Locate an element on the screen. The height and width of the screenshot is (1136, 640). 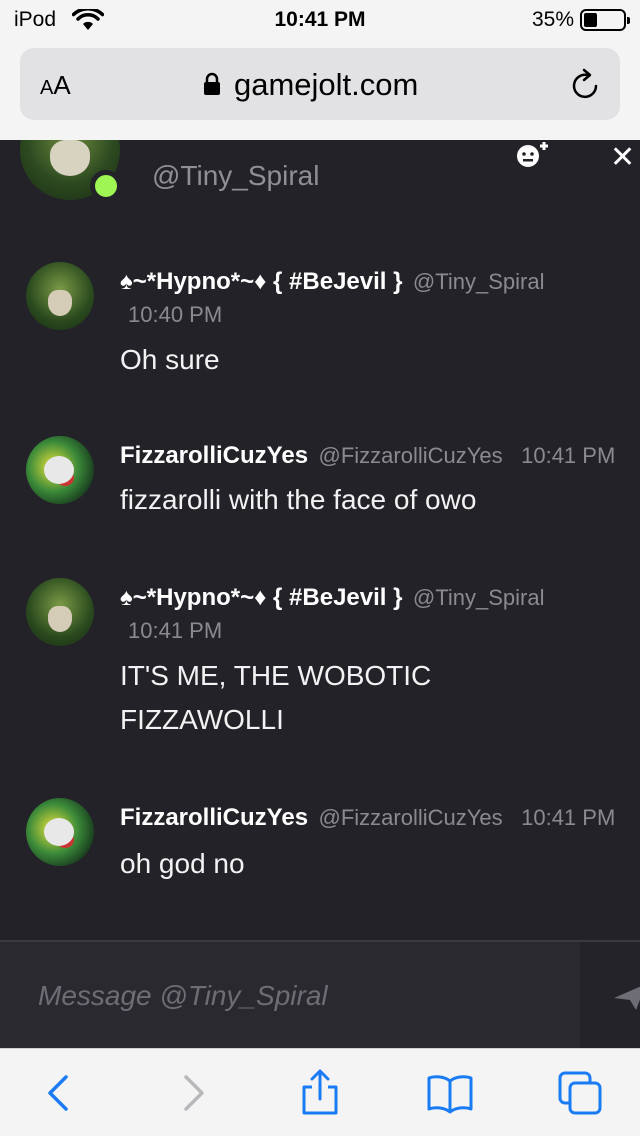
reload-icon is located at coordinates (586, 85).